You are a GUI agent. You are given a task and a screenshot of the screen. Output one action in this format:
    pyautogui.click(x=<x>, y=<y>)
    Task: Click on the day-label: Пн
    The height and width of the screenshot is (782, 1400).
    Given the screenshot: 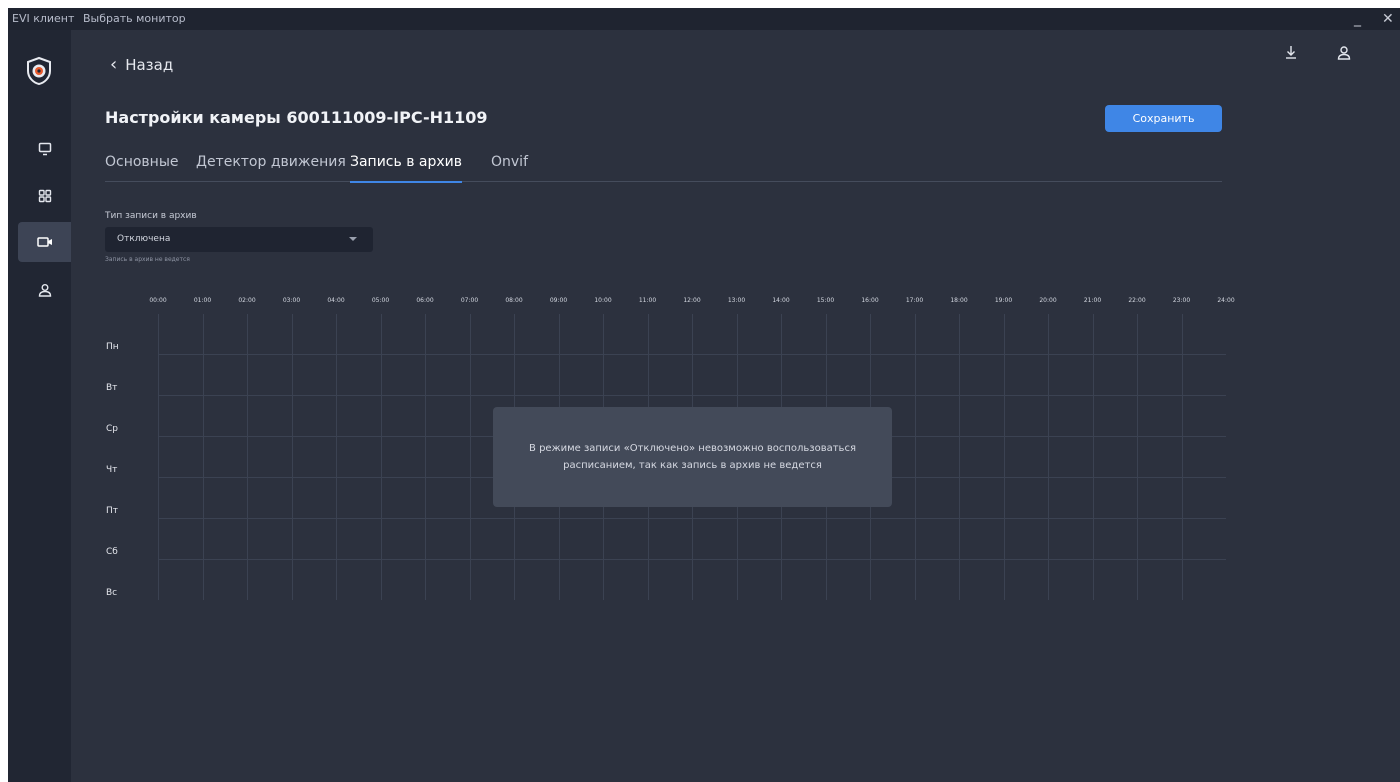 What is the action you would take?
    pyautogui.click(x=112, y=347)
    